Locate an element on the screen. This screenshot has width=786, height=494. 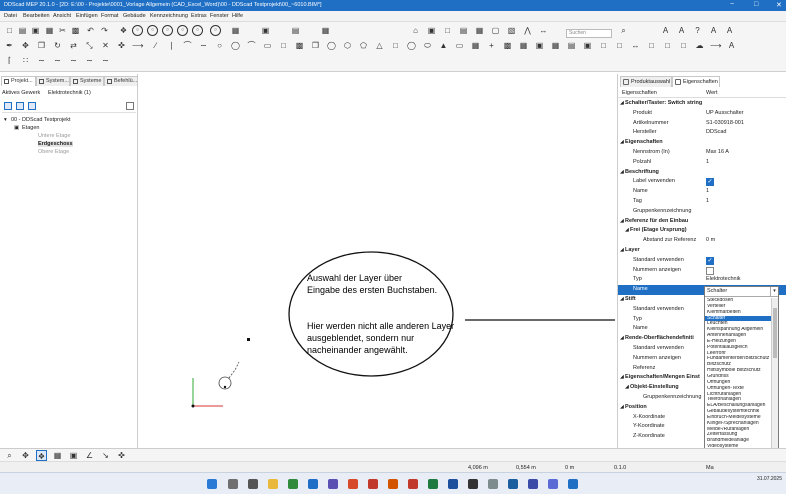
tree-level-upper: Obere Etage is located at coordinates (53, 152).